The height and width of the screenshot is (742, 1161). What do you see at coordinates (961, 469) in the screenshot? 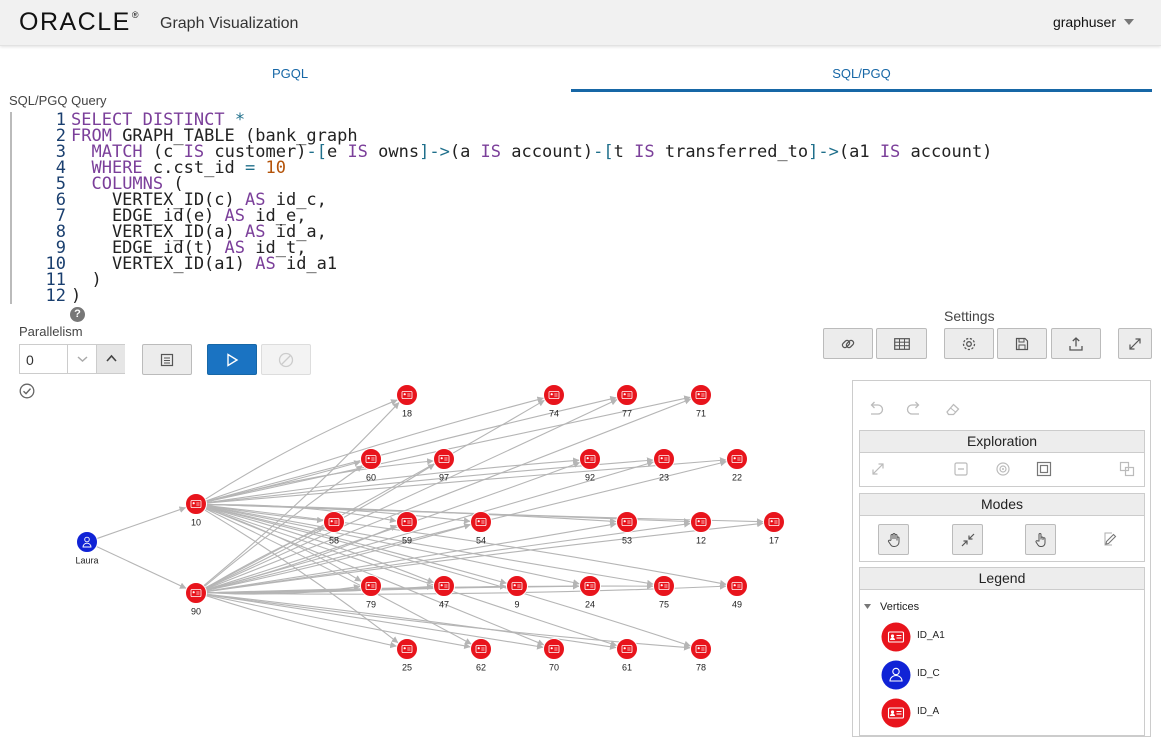
I see `collapse-icon` at bounding box center [961, 469].